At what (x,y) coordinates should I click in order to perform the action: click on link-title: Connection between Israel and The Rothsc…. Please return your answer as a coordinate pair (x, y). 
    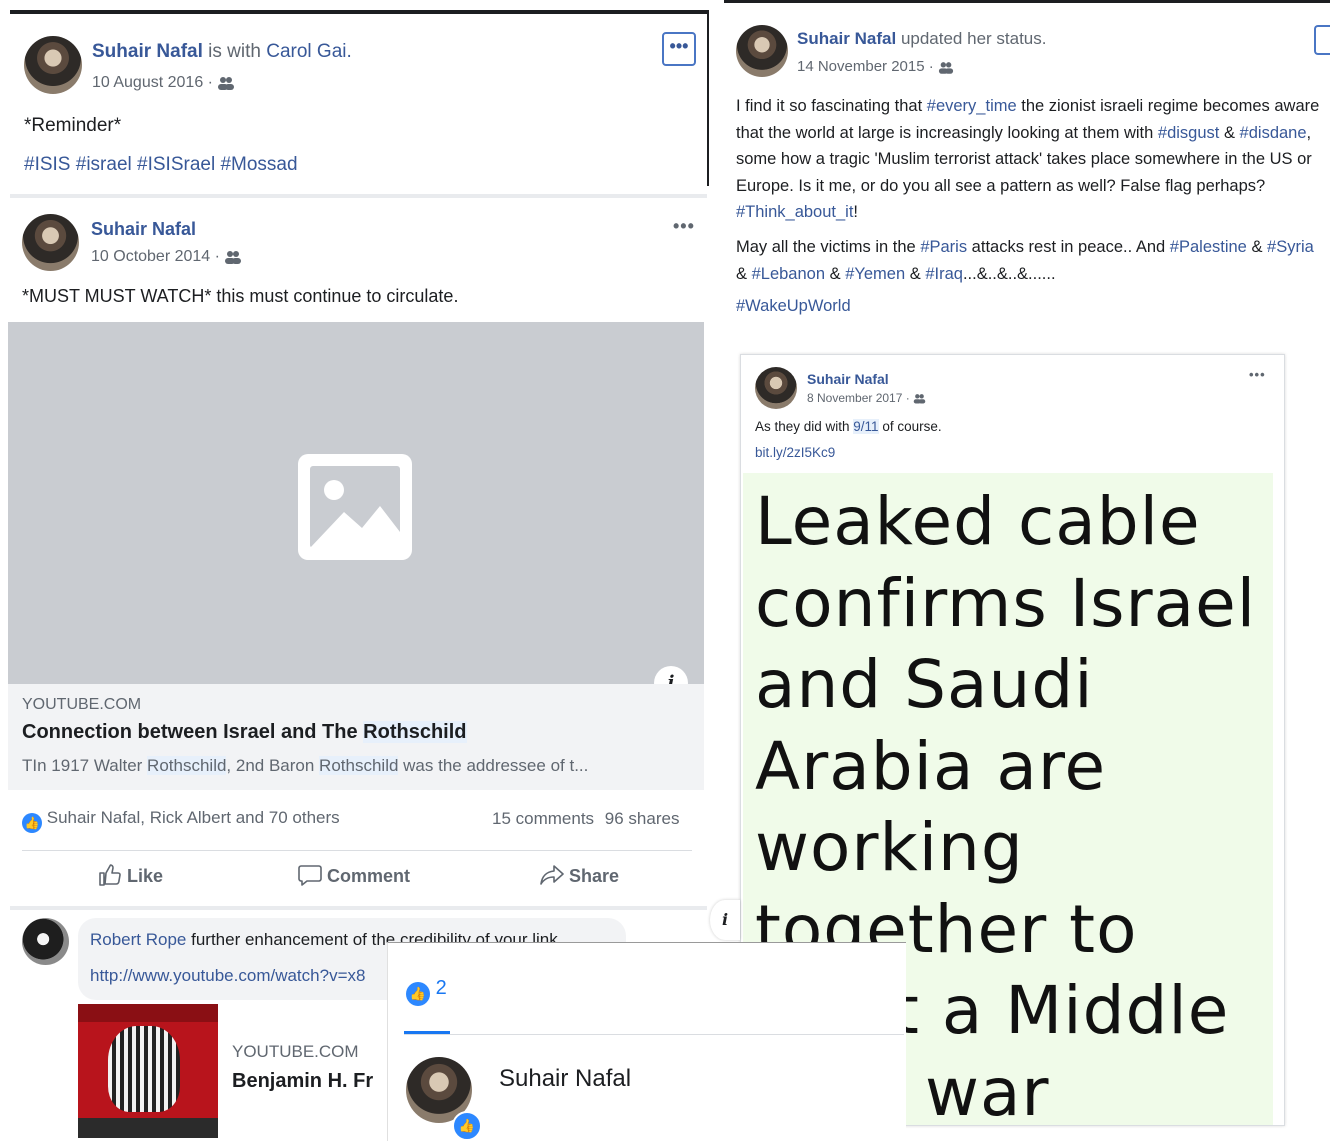
    Looking at the image, I should click on (244, 732).